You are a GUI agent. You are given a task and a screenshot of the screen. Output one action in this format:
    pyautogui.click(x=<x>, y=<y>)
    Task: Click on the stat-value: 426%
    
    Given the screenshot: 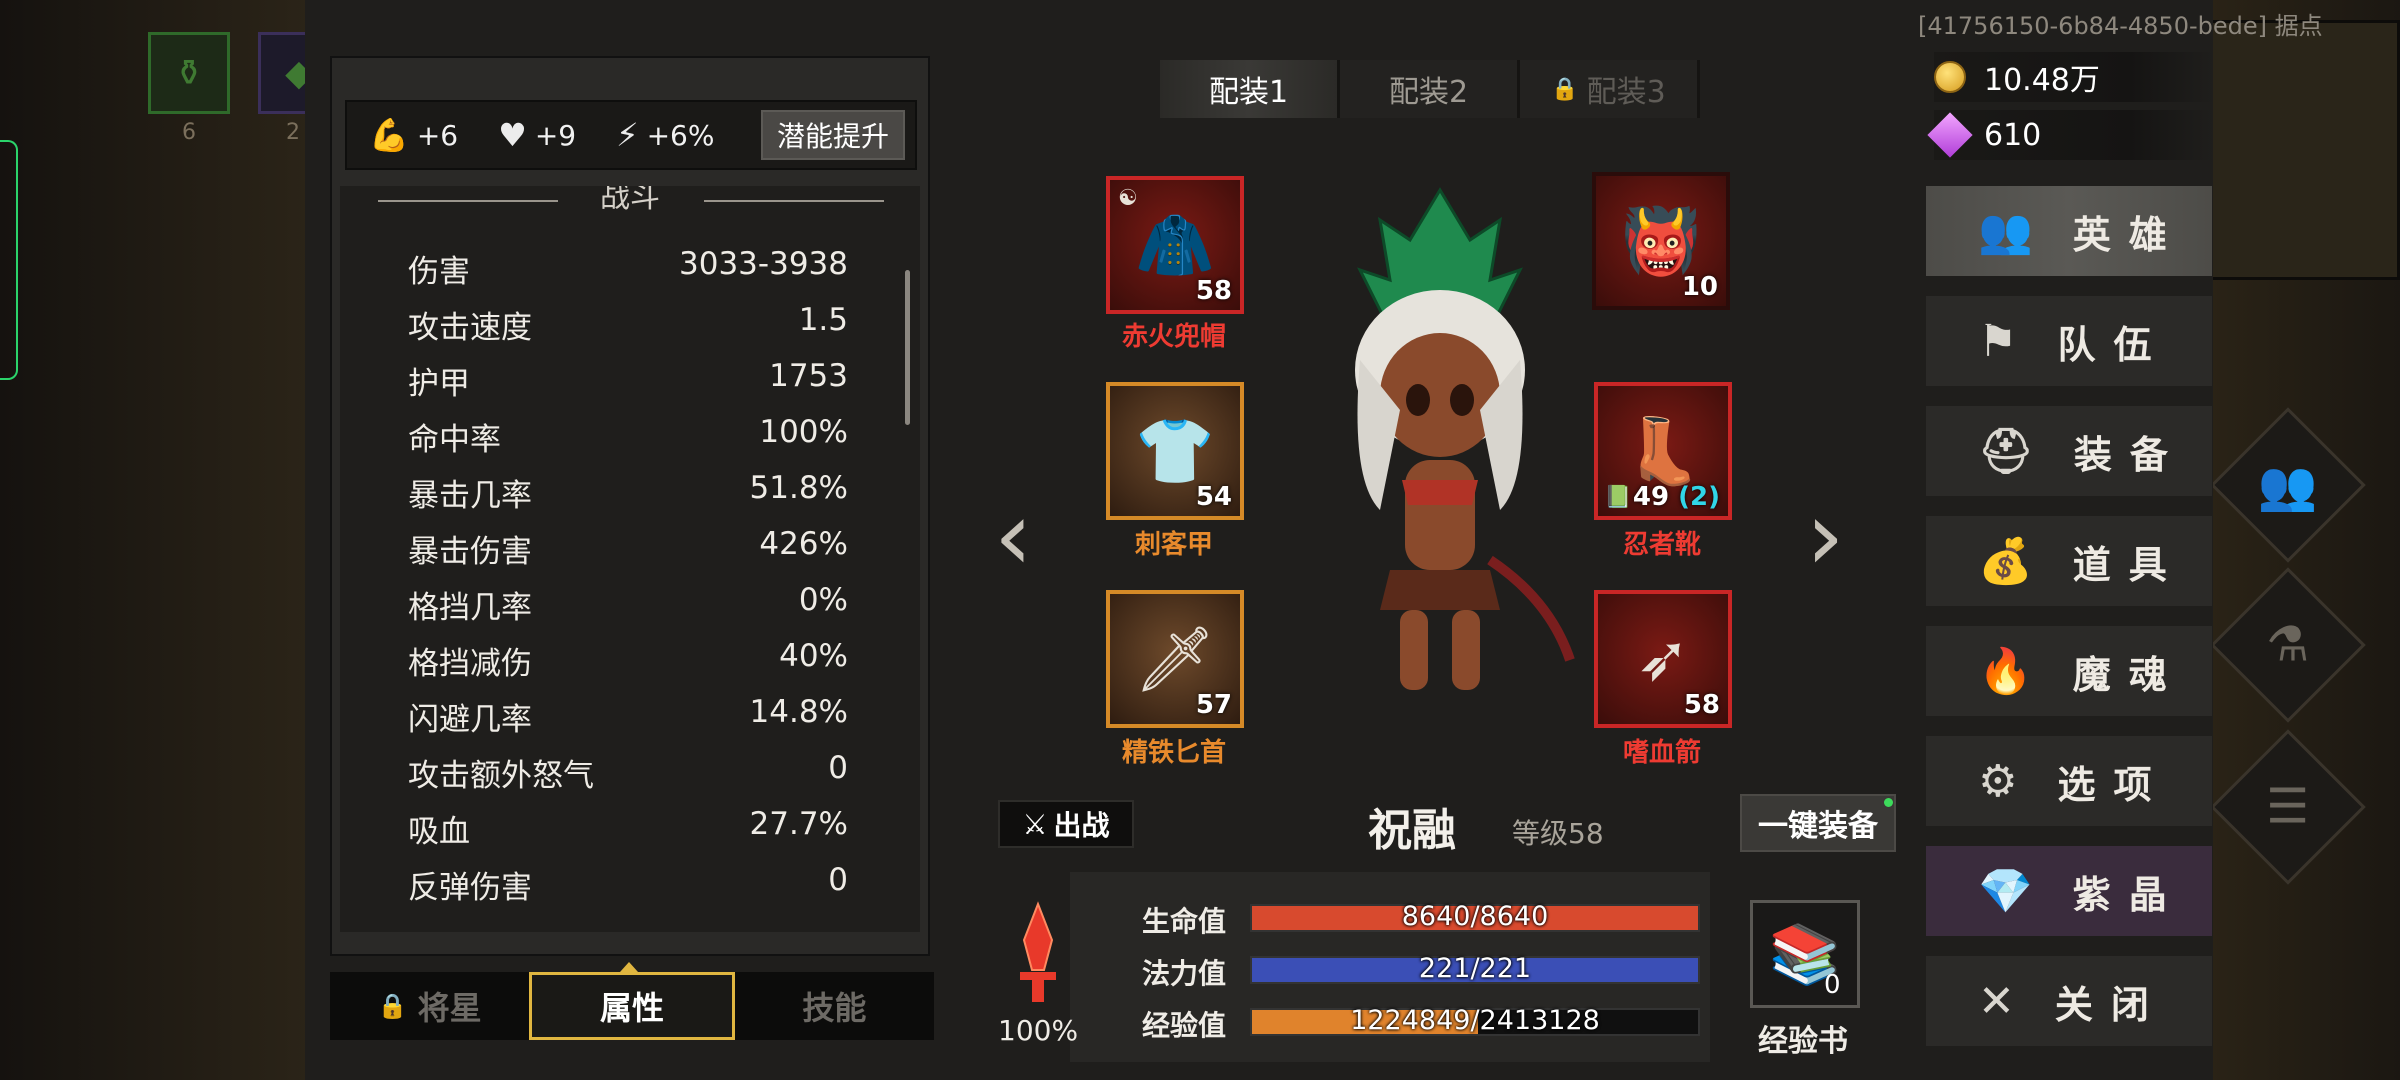 What is the action you would take?
    pyautogui.click(x=803, y=544)
    